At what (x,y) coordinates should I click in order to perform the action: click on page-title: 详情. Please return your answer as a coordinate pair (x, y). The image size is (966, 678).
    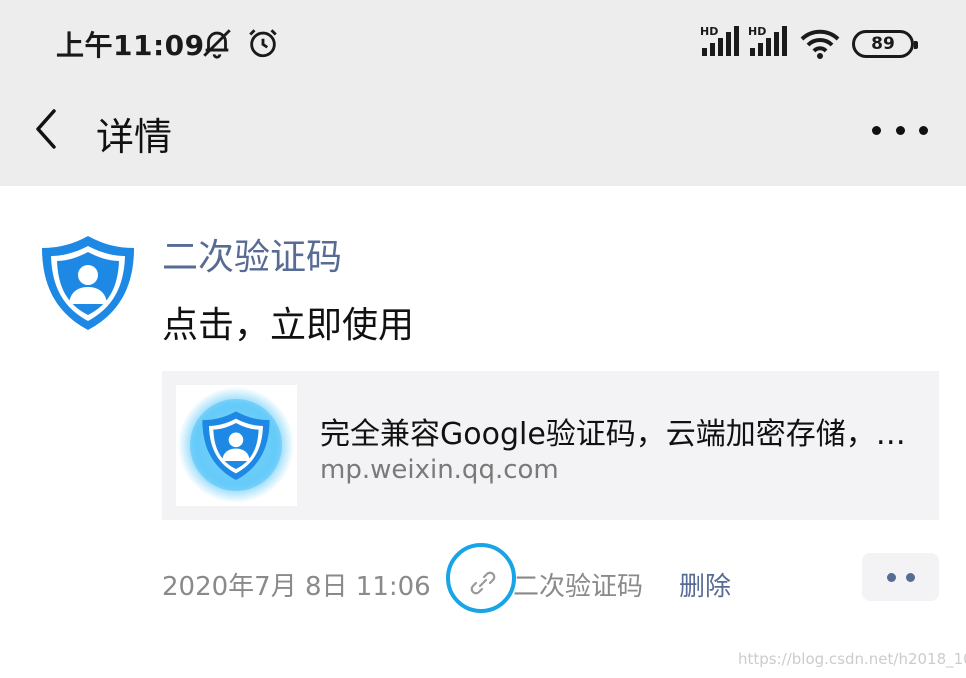
    Looking at the image, I should click on (134, 137).